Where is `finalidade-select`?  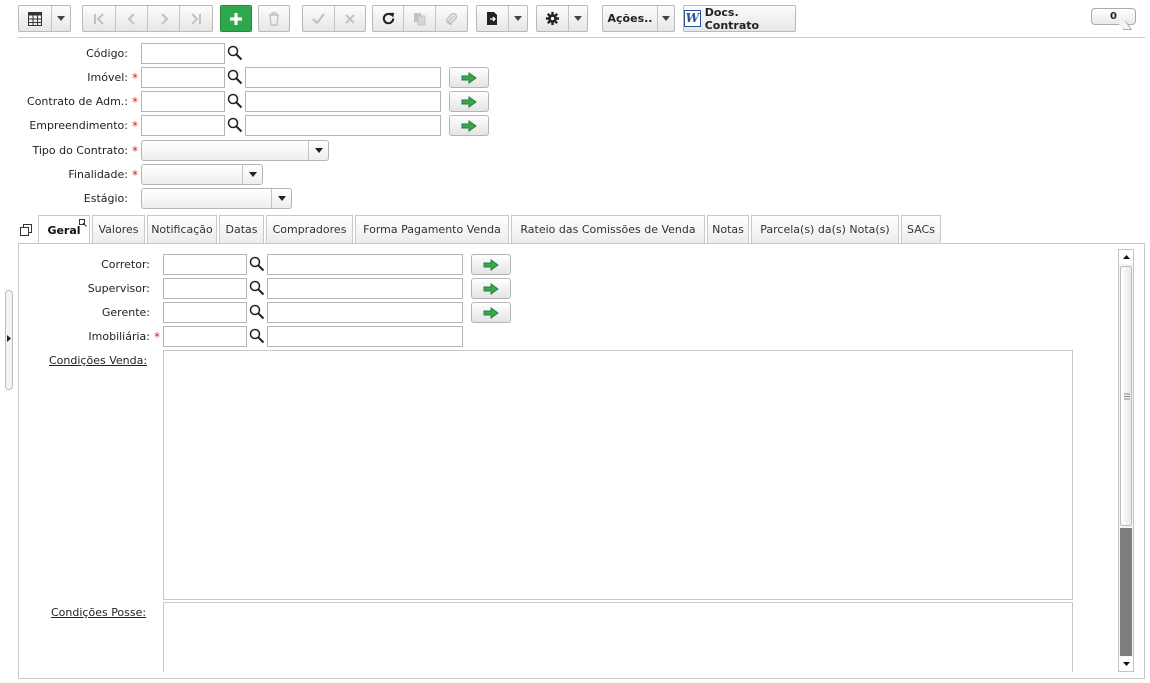 finalidade-select is located at coordinates (202, 174).